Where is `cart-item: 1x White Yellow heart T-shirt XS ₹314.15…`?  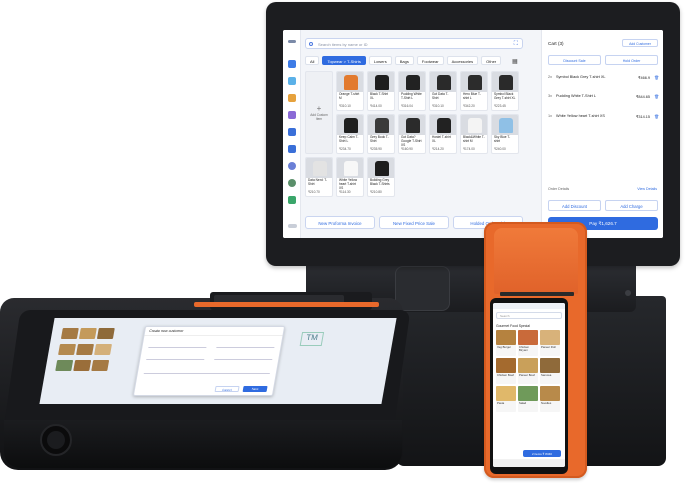 cart-item: 1x White Yellow heart T-shirt XS ₹314.15… is located at coordinates (604, 118).